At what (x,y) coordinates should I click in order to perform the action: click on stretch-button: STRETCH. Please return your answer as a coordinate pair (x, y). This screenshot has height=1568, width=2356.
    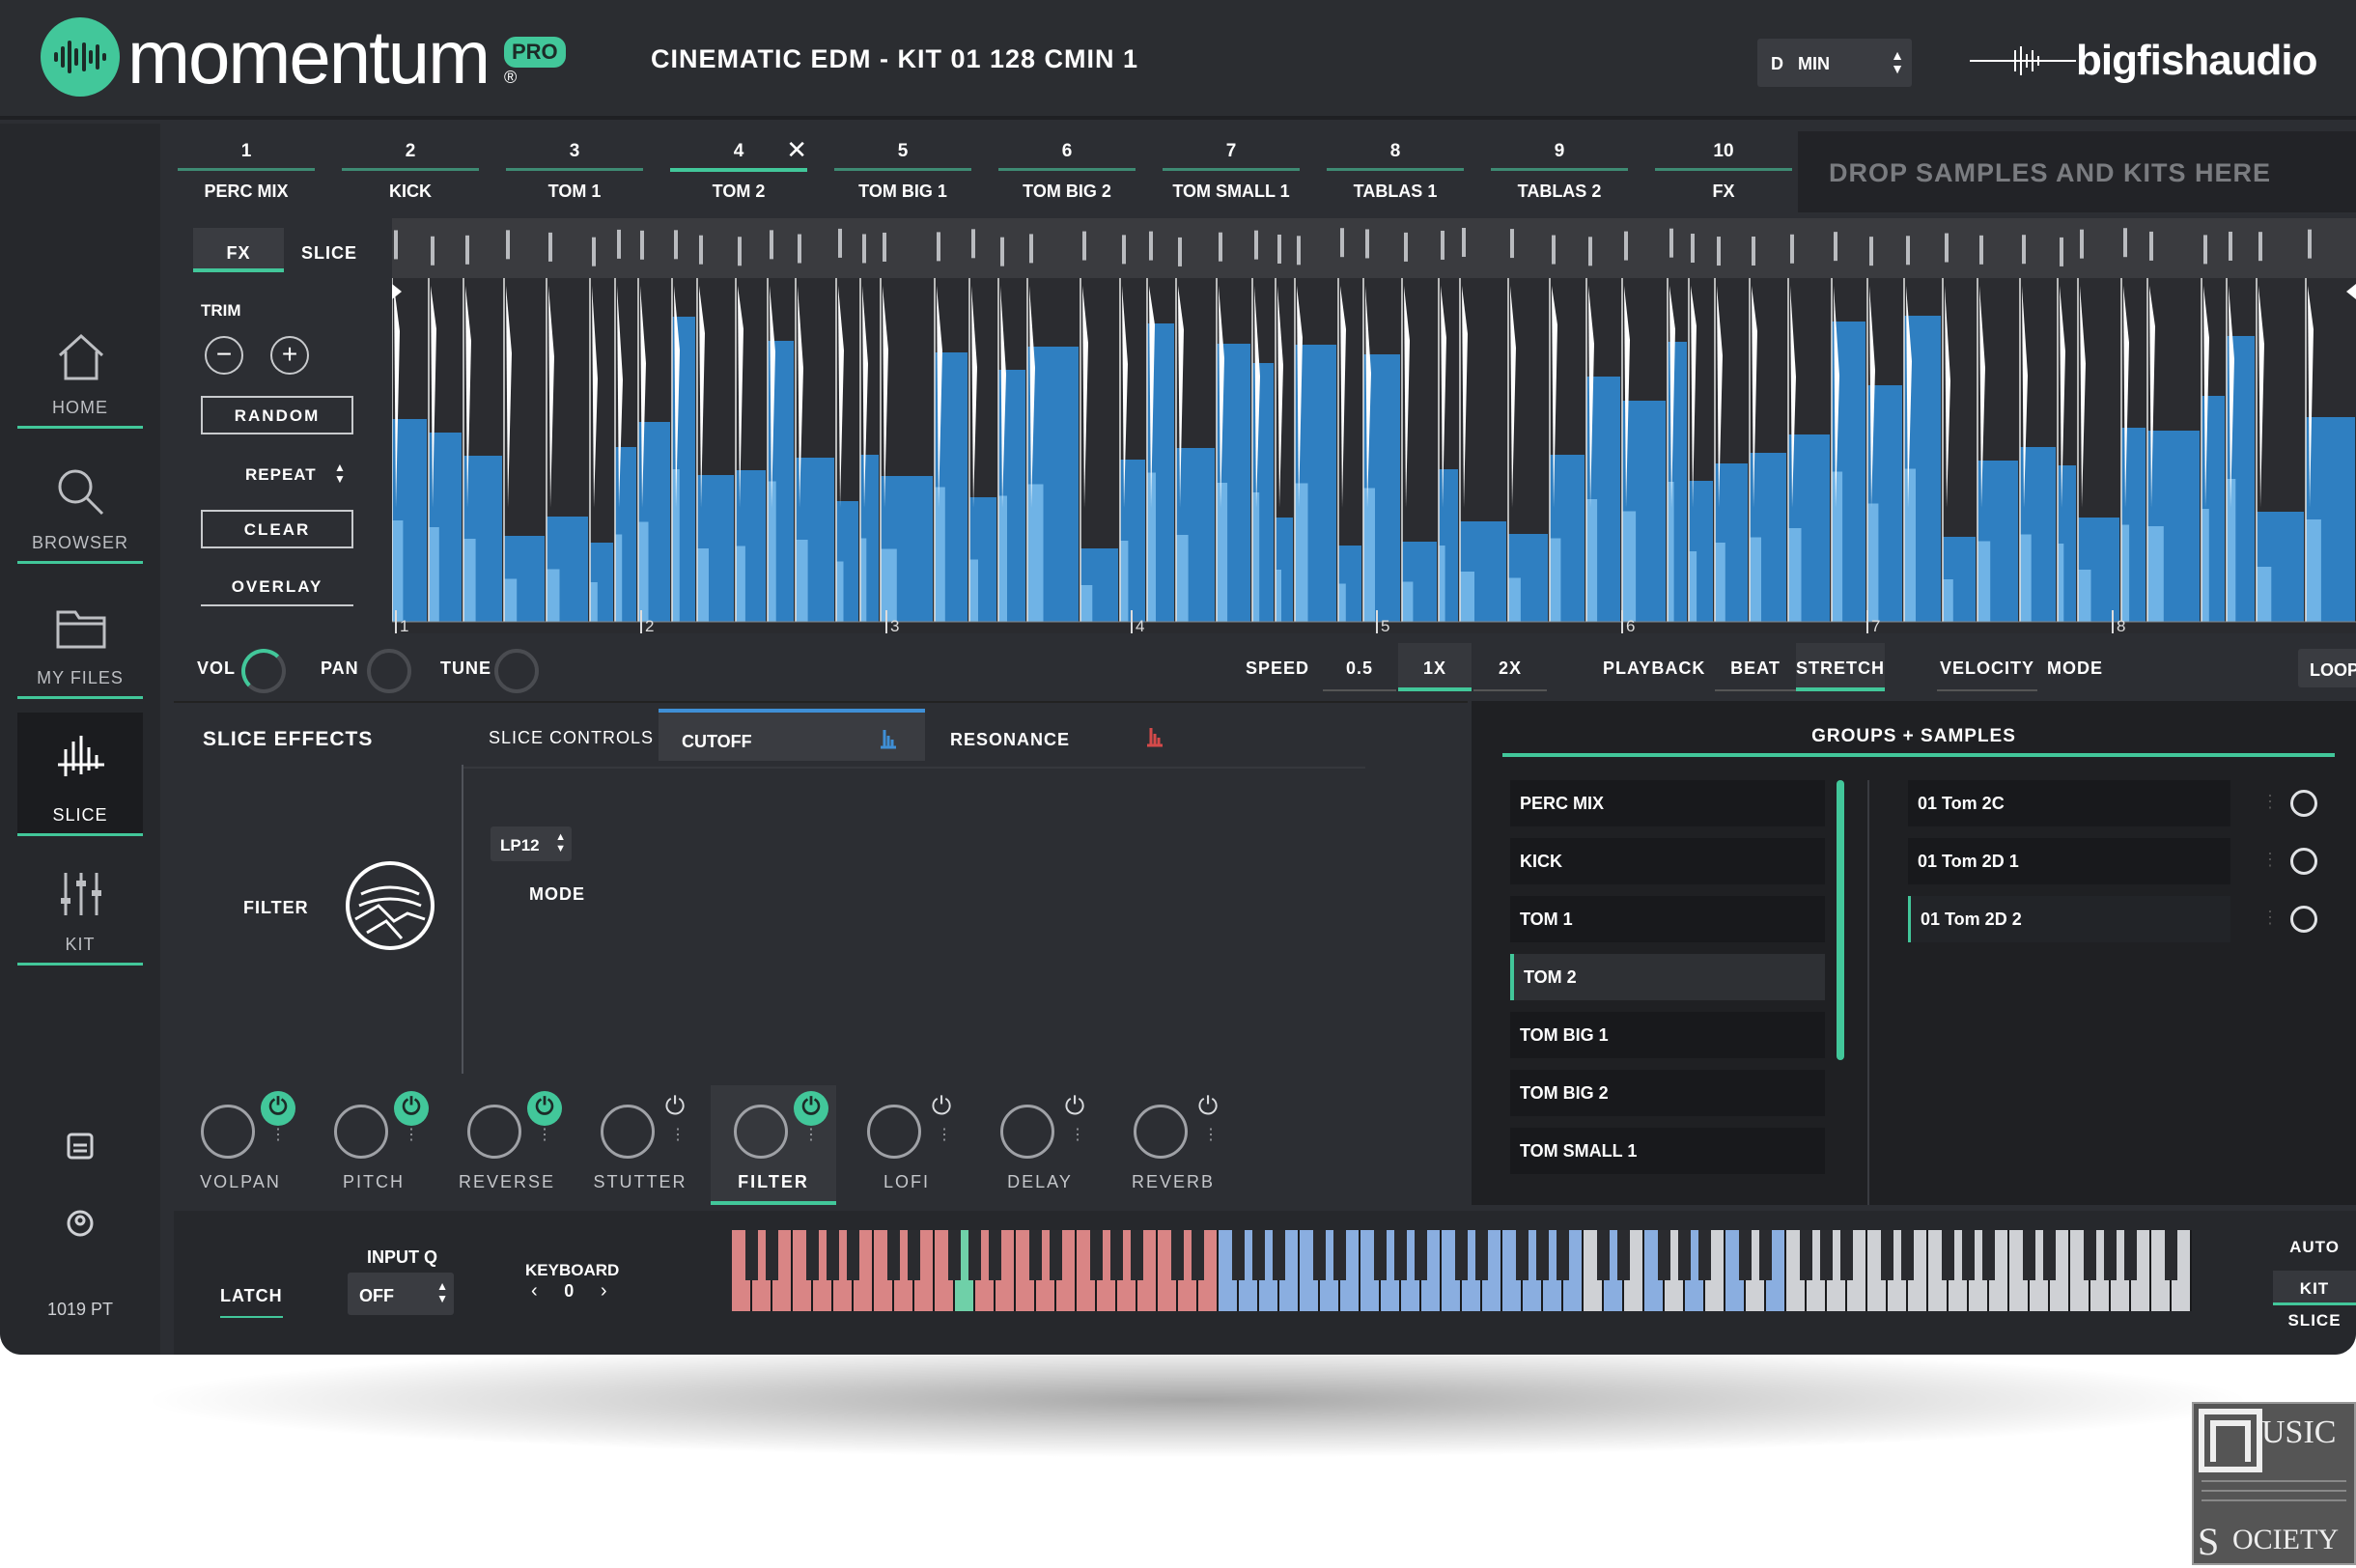
    Looking at the image, I should click on (1840, 667).